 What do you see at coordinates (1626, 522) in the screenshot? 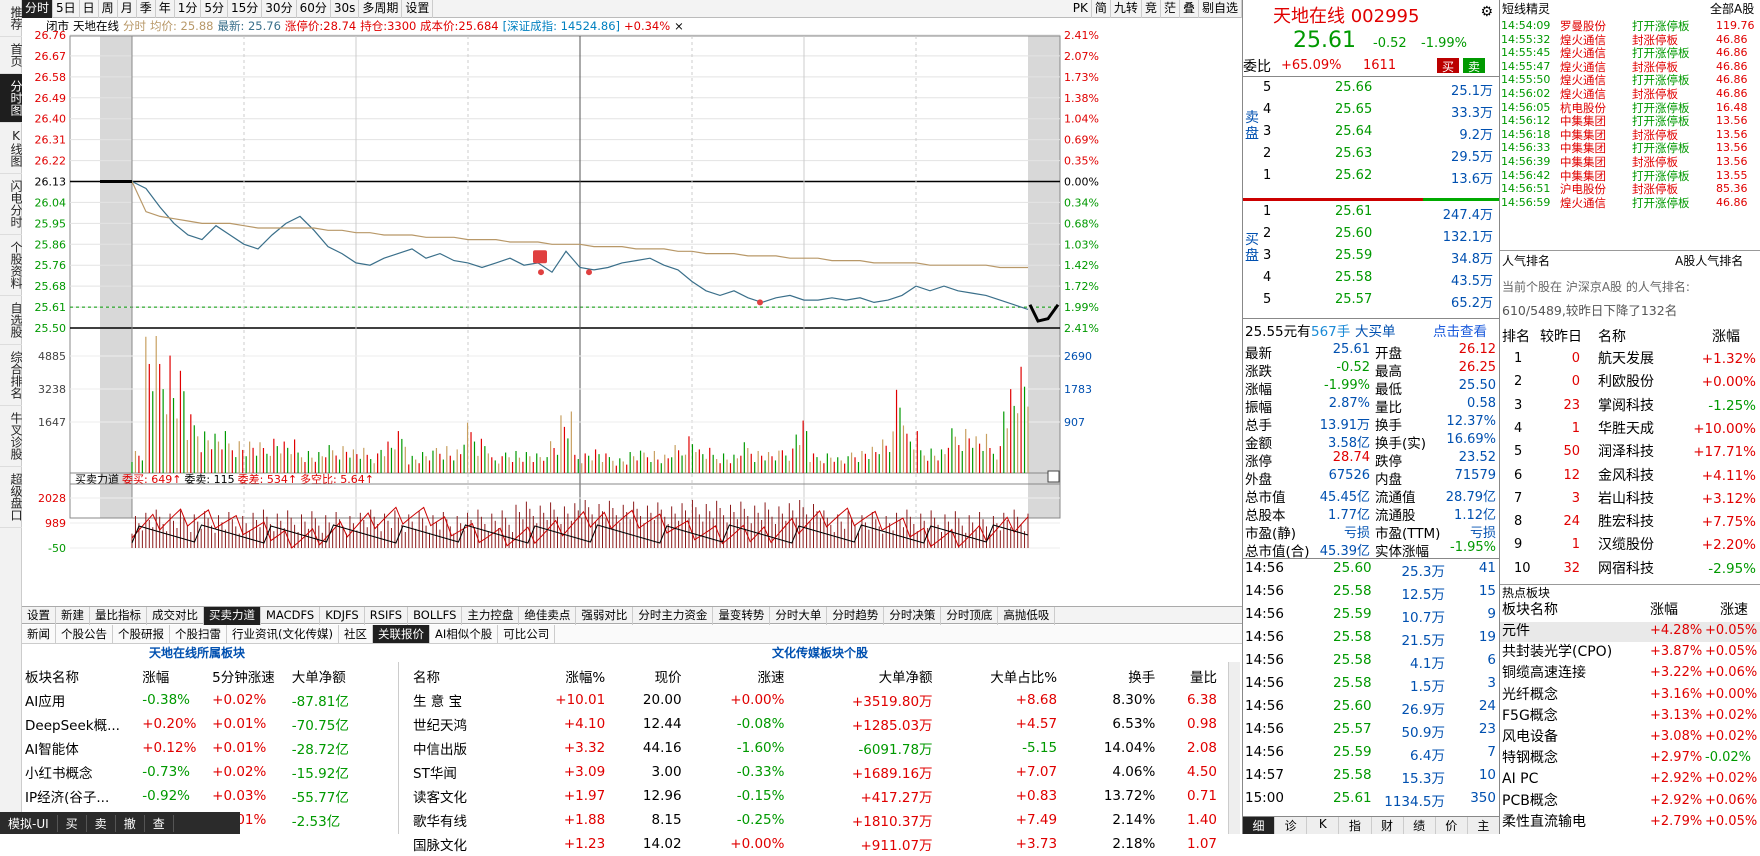
I see `rank-stock: 胜宏科技` at bounding box center [1626, 522].